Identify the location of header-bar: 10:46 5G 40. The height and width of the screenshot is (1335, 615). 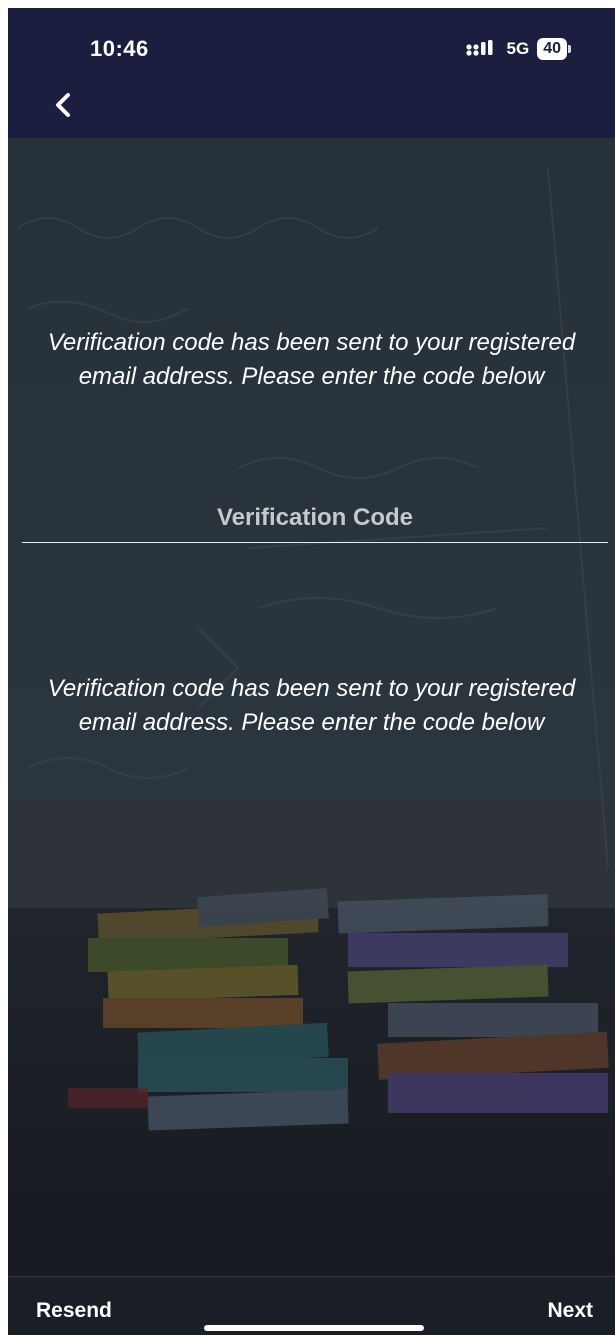
(311, 73).